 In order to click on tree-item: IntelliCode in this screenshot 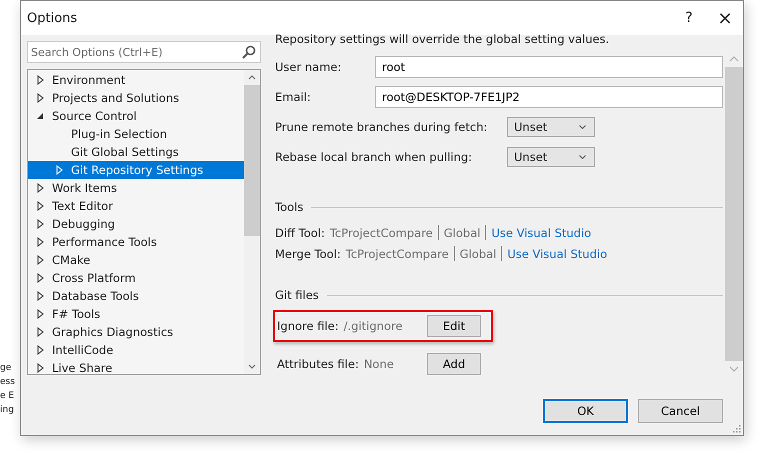, I will do `click(136, 350)`.